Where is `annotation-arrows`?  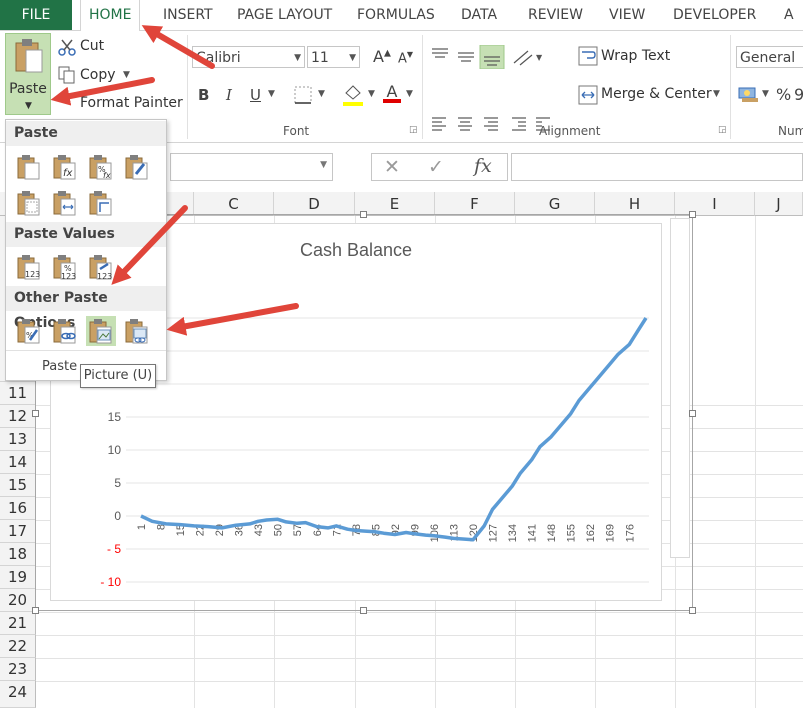 annotation-arrows is located at coordinates (174, 180).